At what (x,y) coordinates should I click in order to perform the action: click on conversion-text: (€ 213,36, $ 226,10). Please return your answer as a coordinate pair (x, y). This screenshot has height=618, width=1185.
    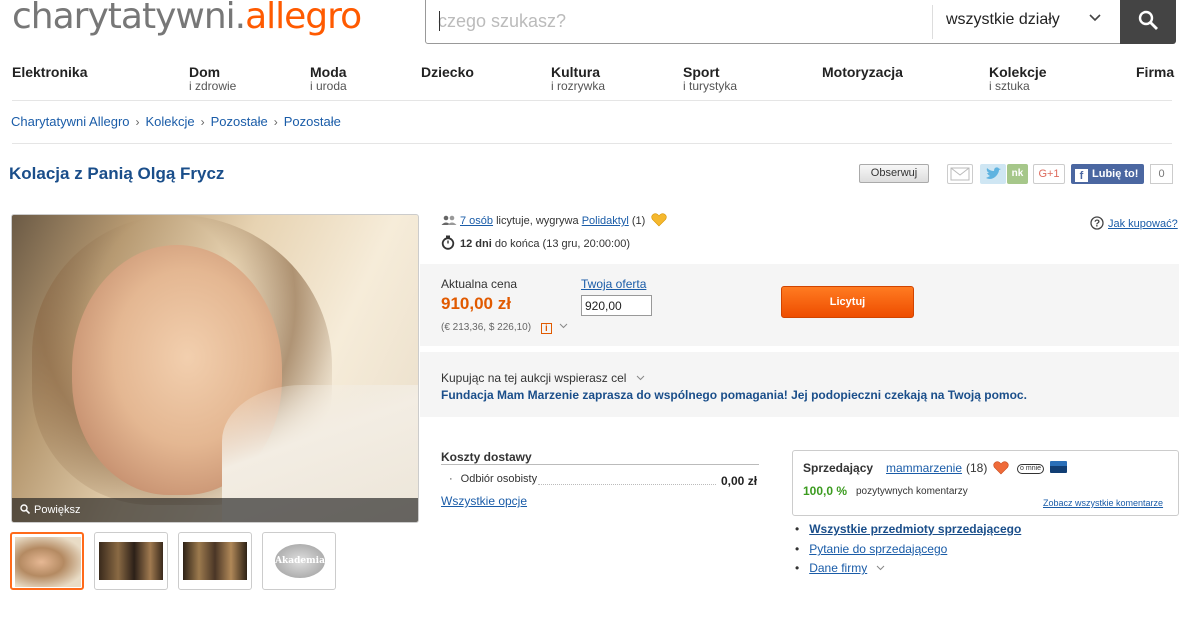
    Looking at the image, I should click on (486, 327).